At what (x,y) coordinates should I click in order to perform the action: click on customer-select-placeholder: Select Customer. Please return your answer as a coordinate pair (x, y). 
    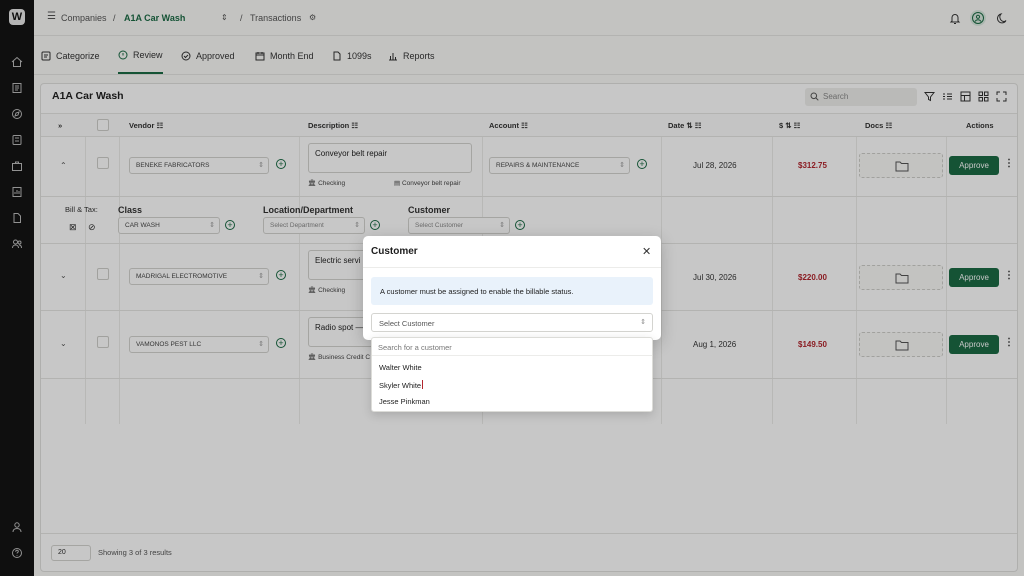
    Looking at the image, I should click on (407, 323).